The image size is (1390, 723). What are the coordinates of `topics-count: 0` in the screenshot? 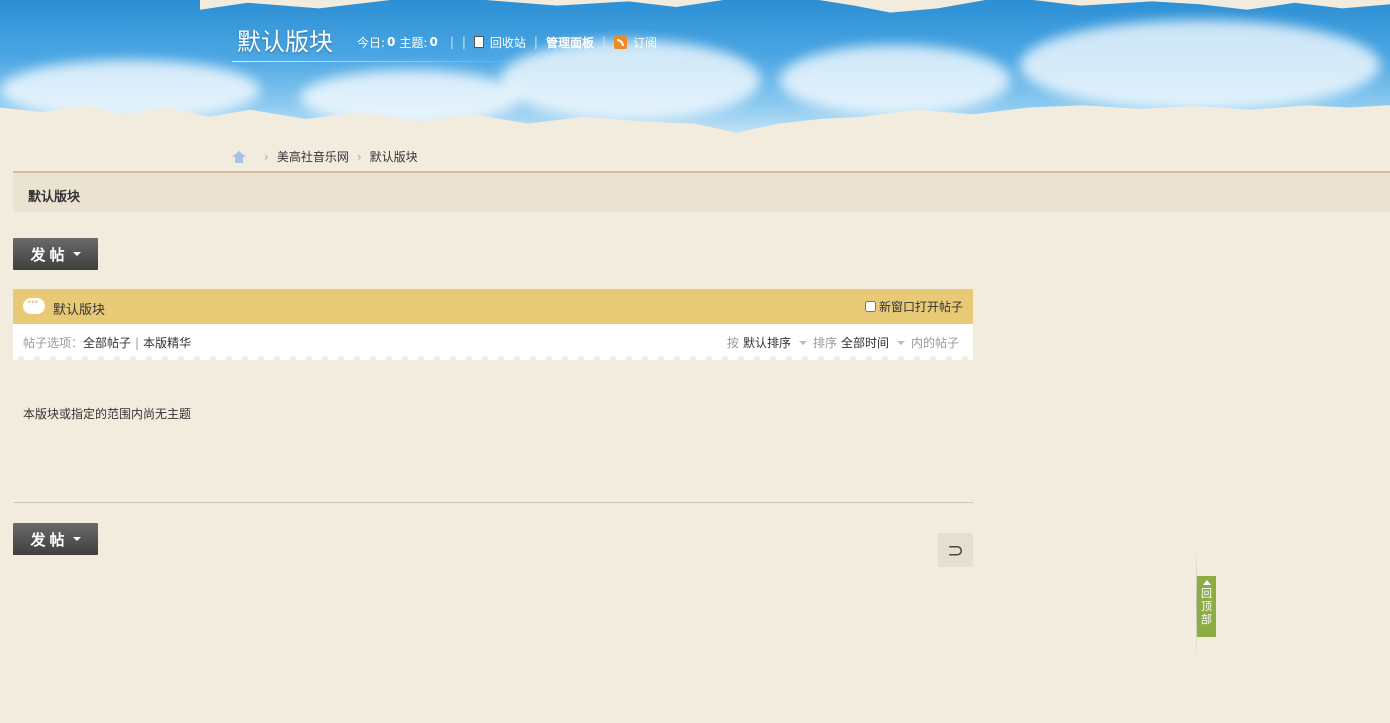 It's located at (433, 42).